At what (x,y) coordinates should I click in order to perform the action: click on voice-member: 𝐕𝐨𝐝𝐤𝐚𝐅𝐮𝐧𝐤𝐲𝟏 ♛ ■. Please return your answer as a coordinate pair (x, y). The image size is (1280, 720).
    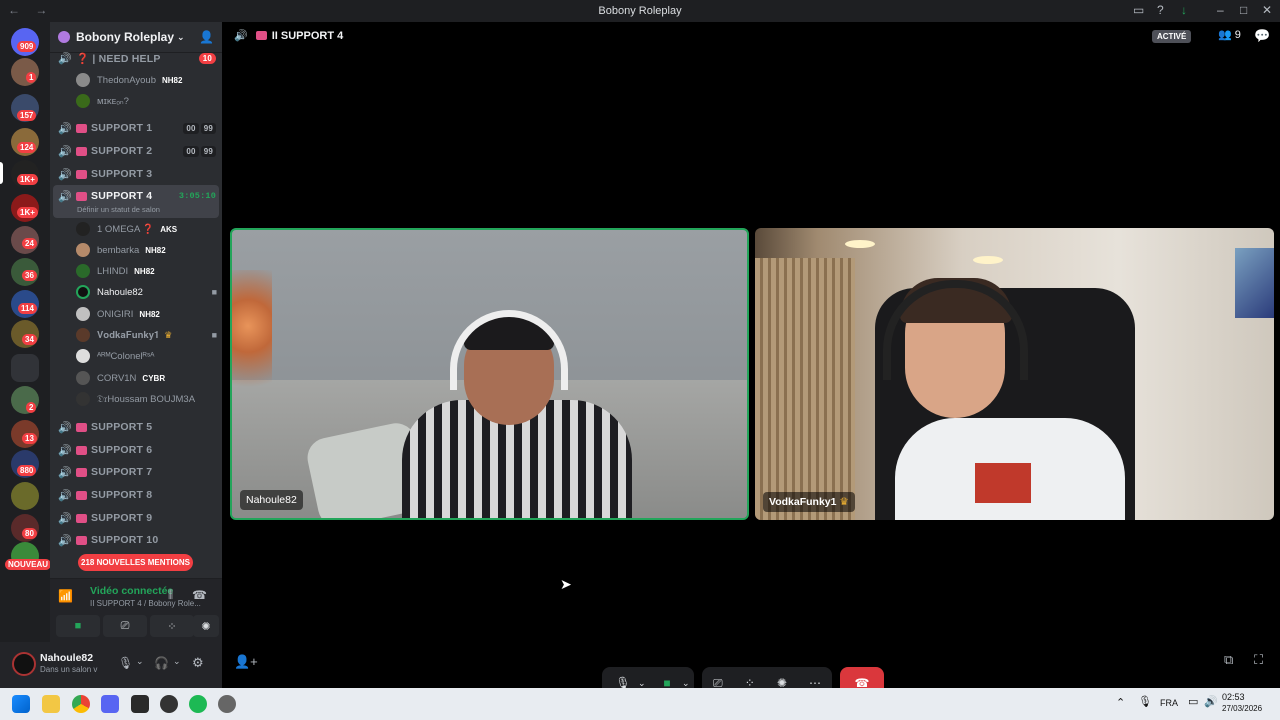
    Looking at the image, I should click on (148, 335).